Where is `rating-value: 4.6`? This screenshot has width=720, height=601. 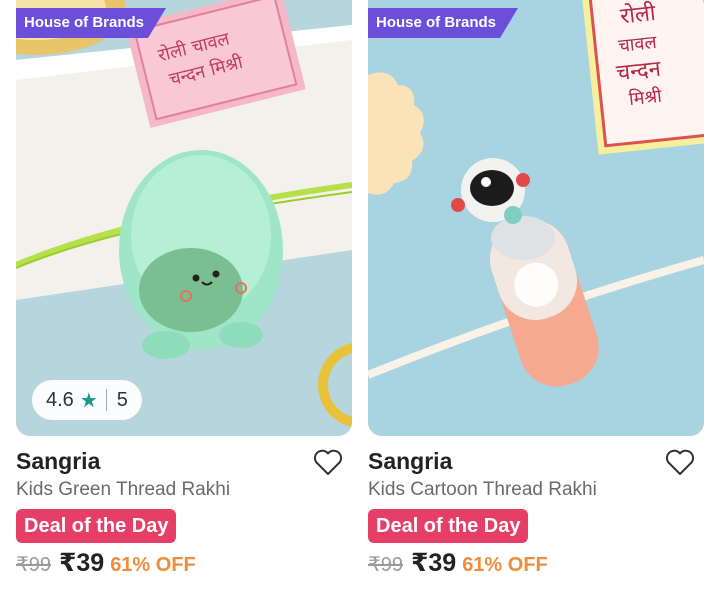 rating-value: 4.6 is located at coordinates (60, 399).